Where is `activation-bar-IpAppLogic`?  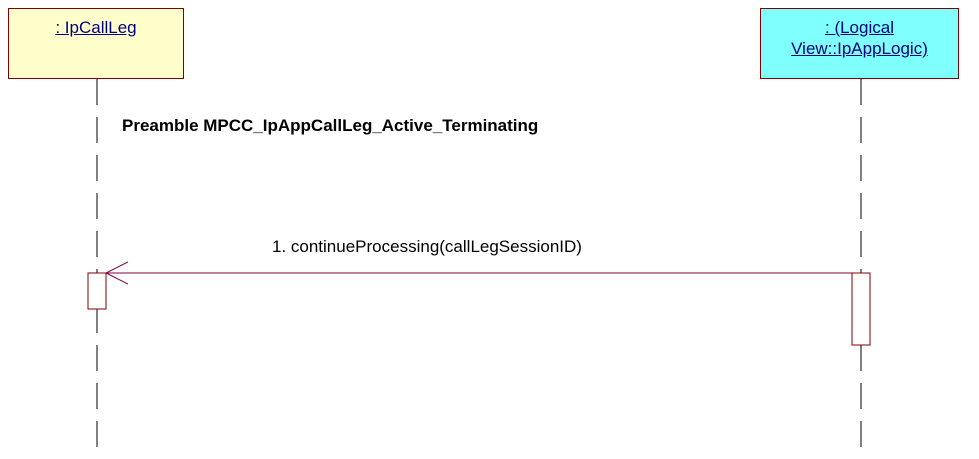 activation-bar-IpAppLogic is located at coordinates (861, 309).